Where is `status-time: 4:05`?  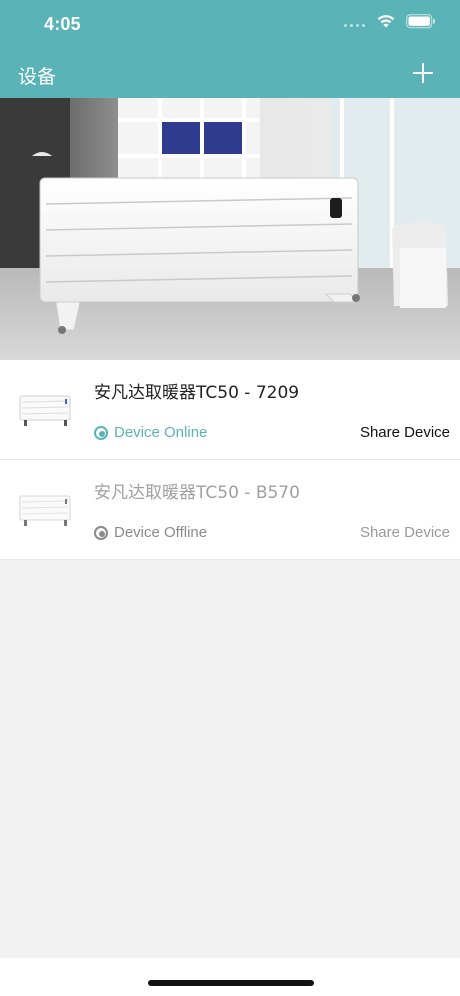
status-time: 4:05 is located at coordinates (62, 24).